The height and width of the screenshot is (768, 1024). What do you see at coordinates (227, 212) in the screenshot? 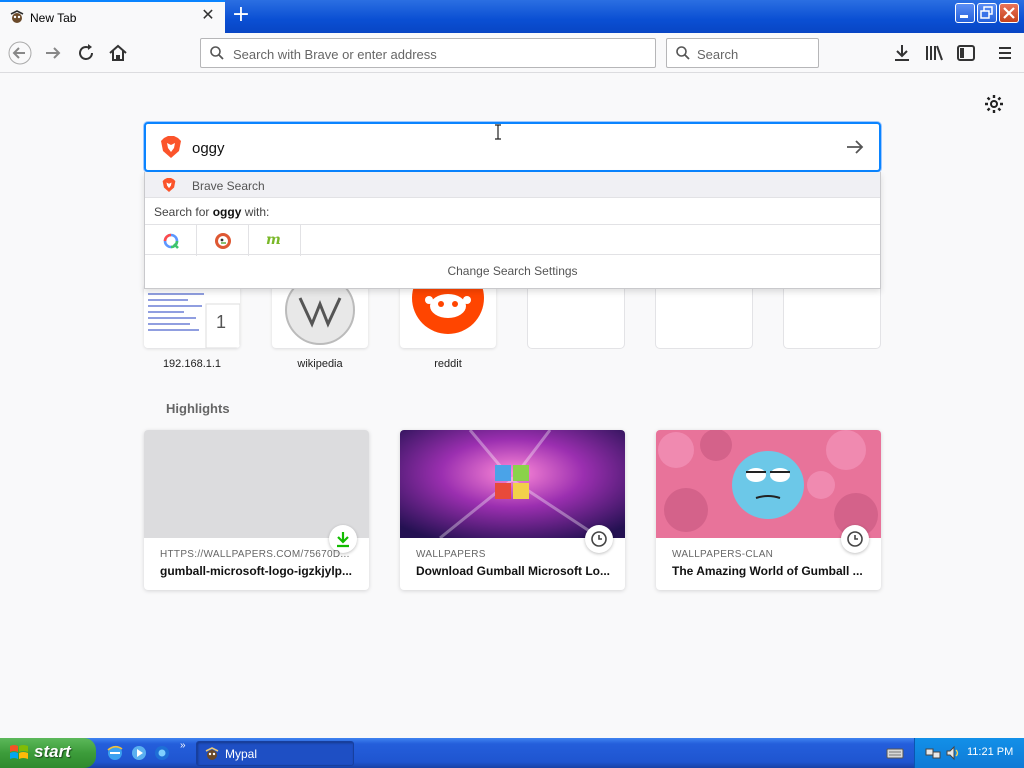
I see `search-for-term: oggy` at bounding box center [227, 212].